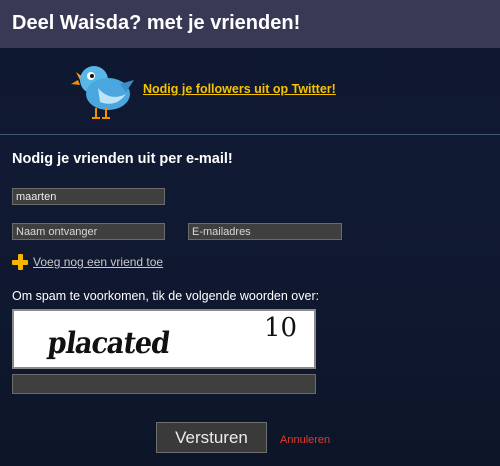 The width and height of the screenshot is (500, 466). Describe the element at coordinates (281, 328) in the screenshot. I see `captcha-number: 10` at that location.